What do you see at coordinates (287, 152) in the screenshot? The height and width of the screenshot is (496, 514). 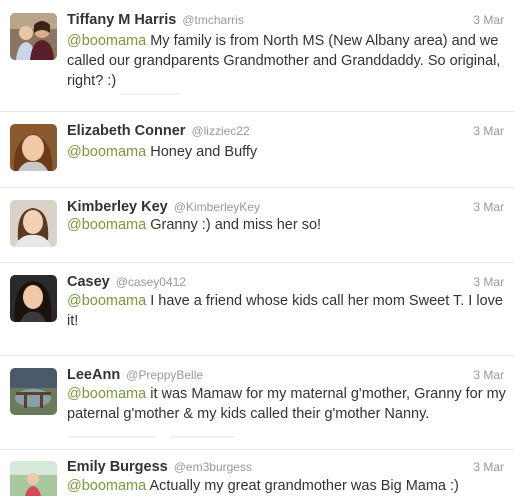 I see `tweet-text: @boomama Honey and Buffy` at bounding box center [287, 152].